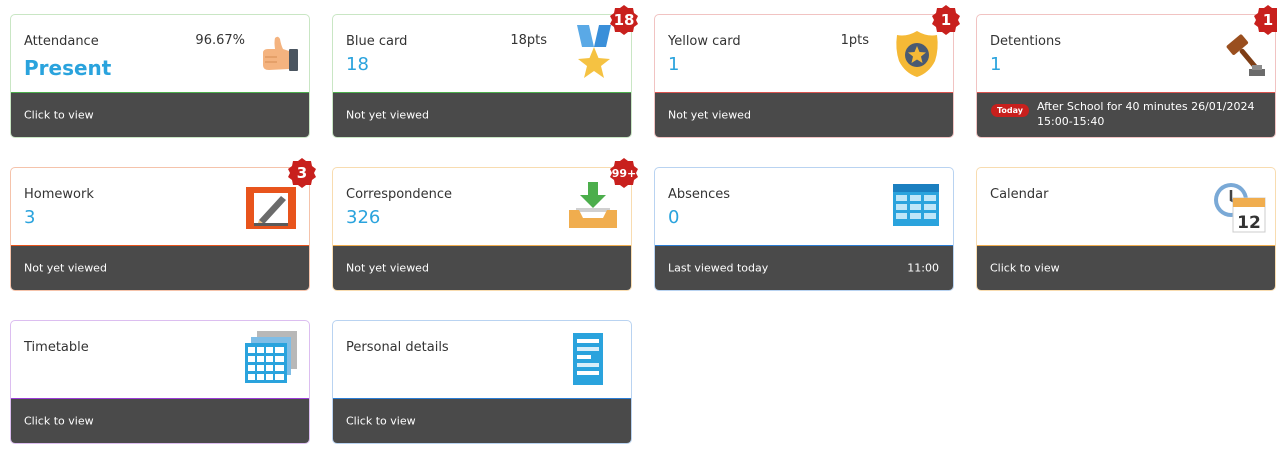 The width and height of the screenshot is (1277, 459). I want to click on badge-count: 3, so click(302, 173).